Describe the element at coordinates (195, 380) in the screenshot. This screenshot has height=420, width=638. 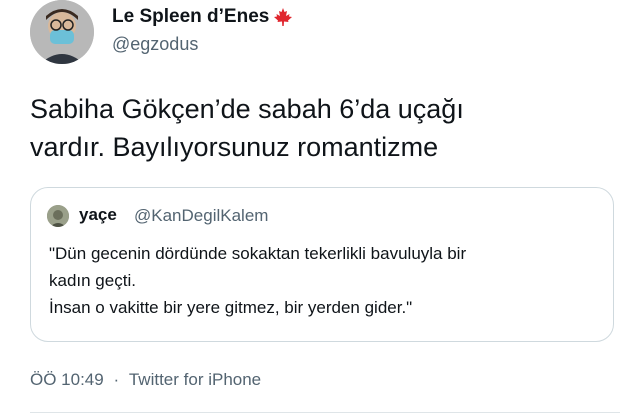
I see `tweet-source: Twitter for iPhone` at that location.